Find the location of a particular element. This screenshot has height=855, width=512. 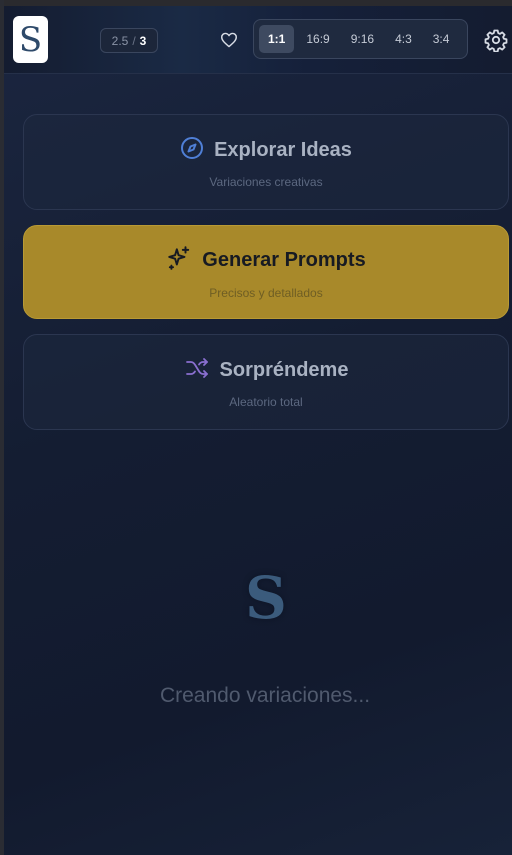

mode-title: Generar Prompts is located at coordinates (284, 259).